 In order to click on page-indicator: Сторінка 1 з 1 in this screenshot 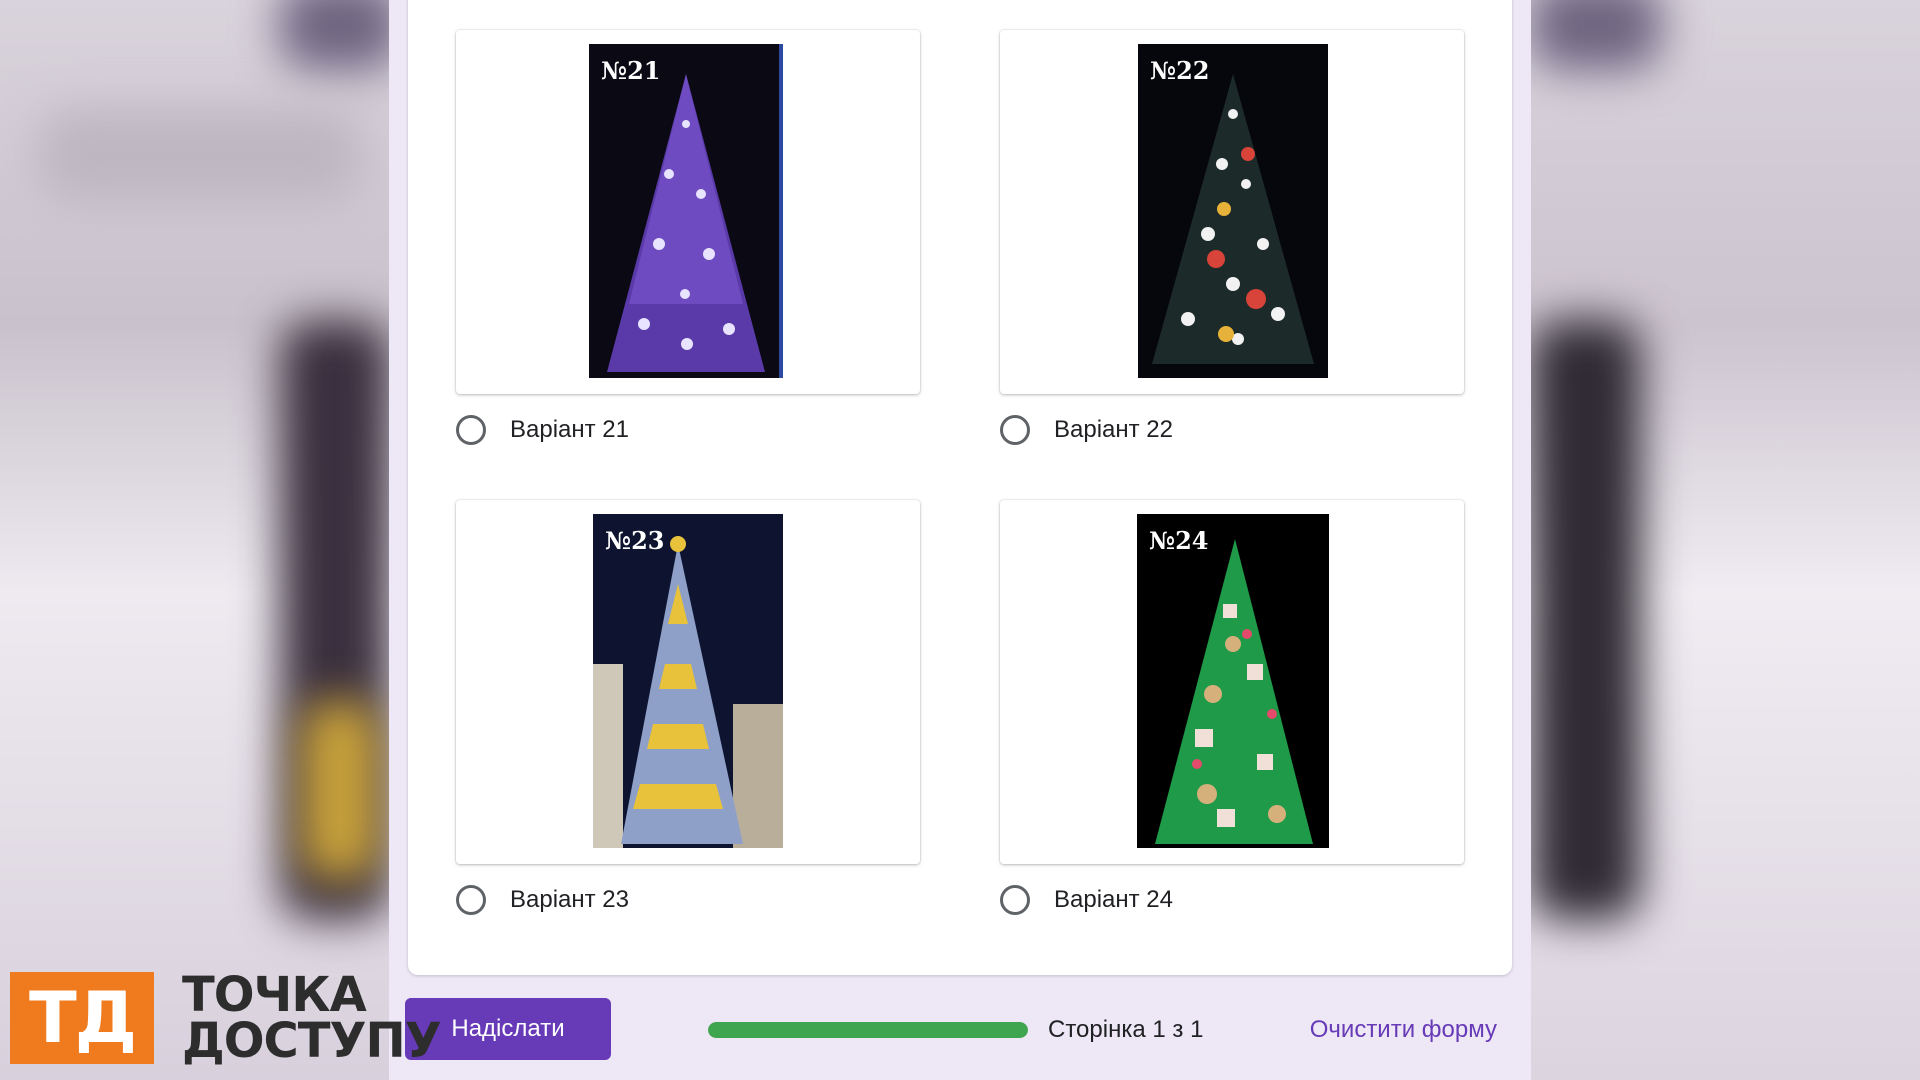, I will do `click(1126, 1029)`.